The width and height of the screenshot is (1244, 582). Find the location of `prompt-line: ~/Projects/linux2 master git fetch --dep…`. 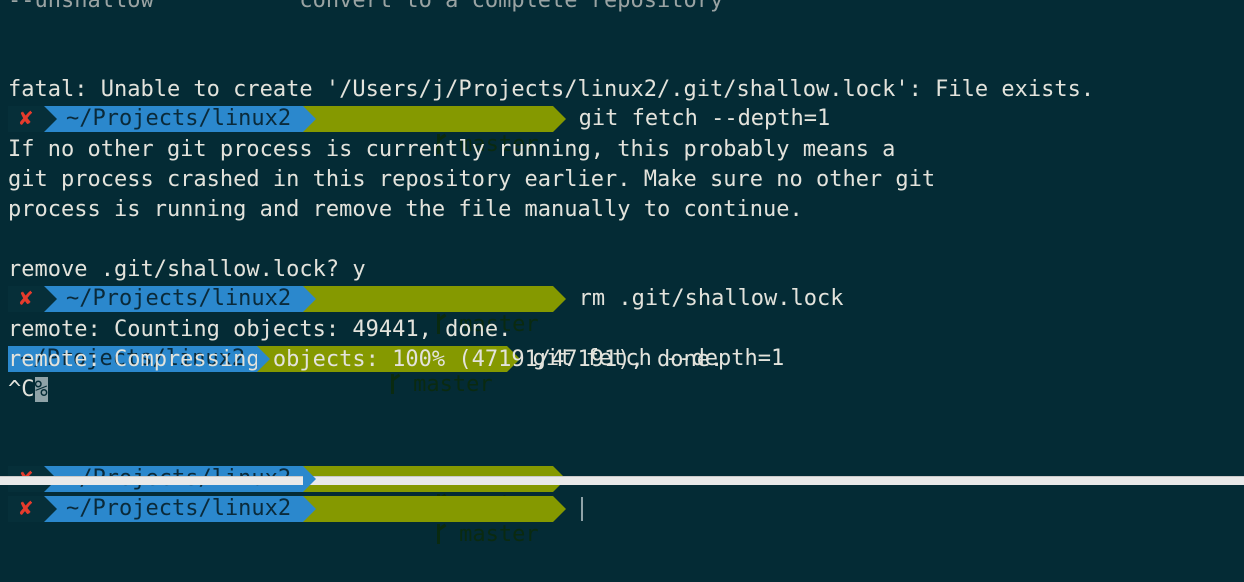

prompt-line: ~/Projects/linux2 master git fetch --dep… is located at coordinates (396, 340).